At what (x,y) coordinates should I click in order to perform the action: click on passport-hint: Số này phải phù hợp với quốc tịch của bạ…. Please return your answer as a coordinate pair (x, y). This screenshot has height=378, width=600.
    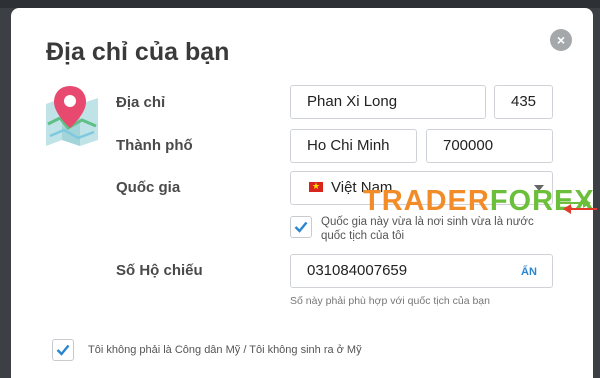
    Looking at the image, I should click on (390, 301).